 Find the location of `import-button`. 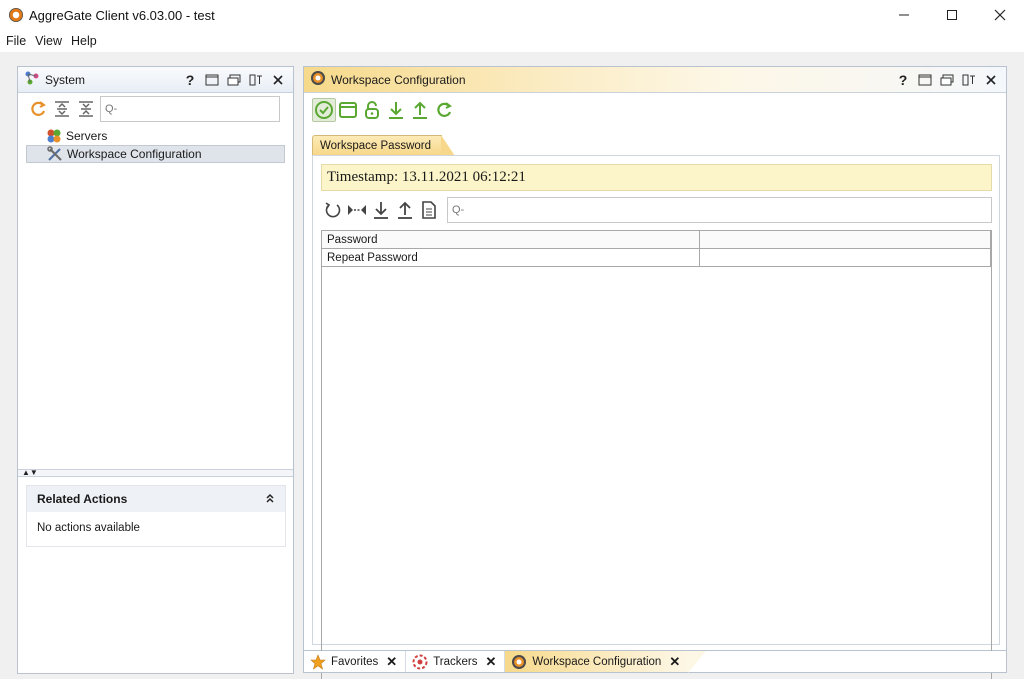

import-button is located at coordinates (381, 210).